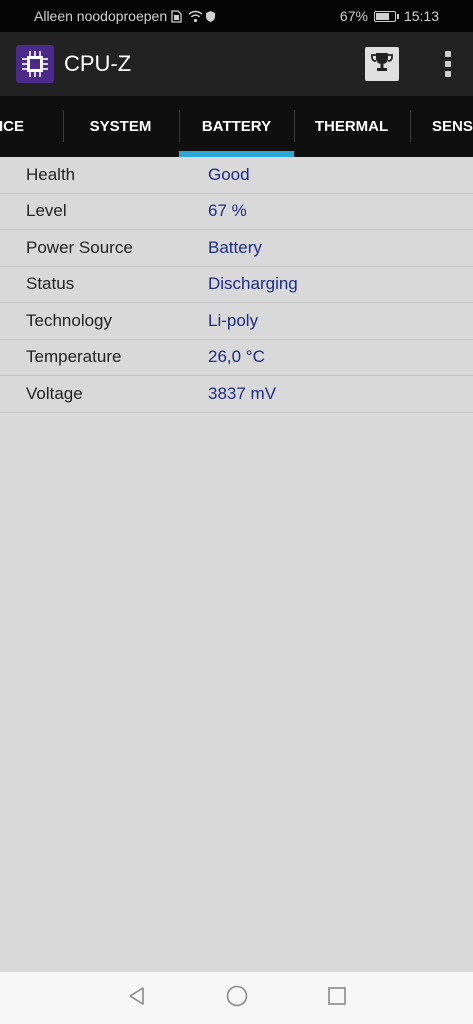  I want to click on list-item: Power Source Battery, so click(236, 248).